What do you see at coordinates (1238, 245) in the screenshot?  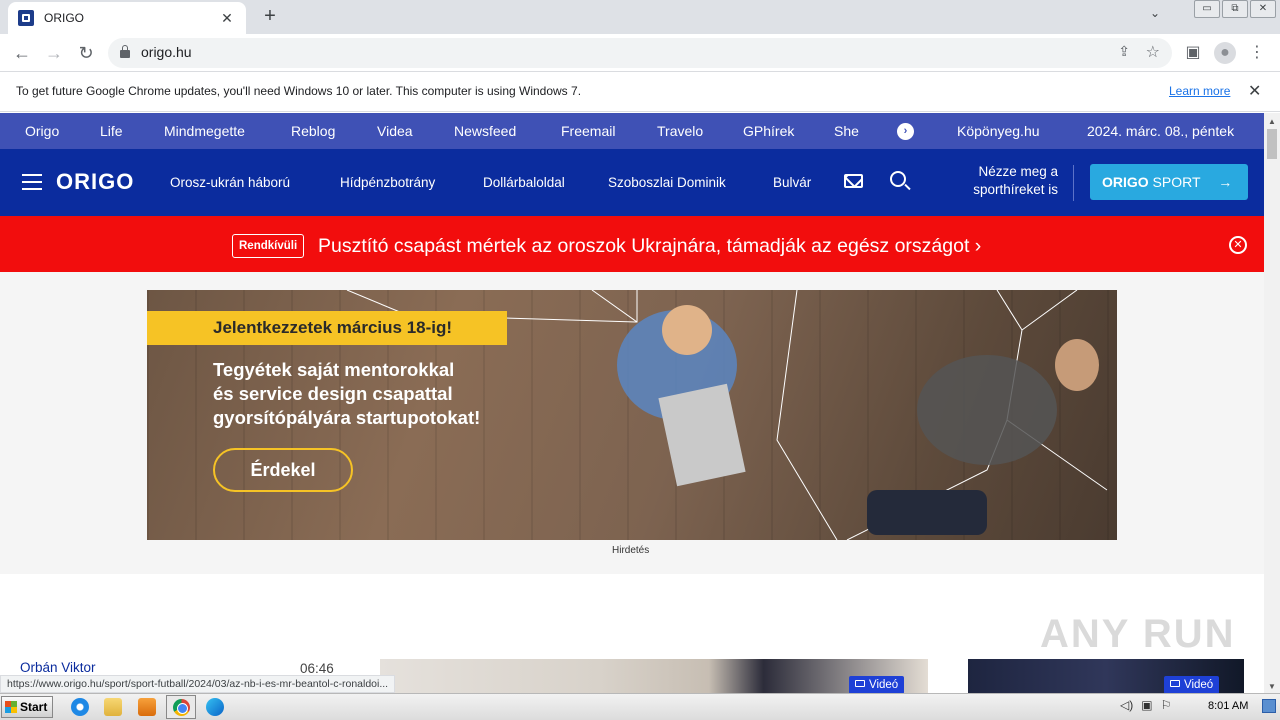 I see `breaking-close-icon: ✕` at bounding box center [1238, 245].